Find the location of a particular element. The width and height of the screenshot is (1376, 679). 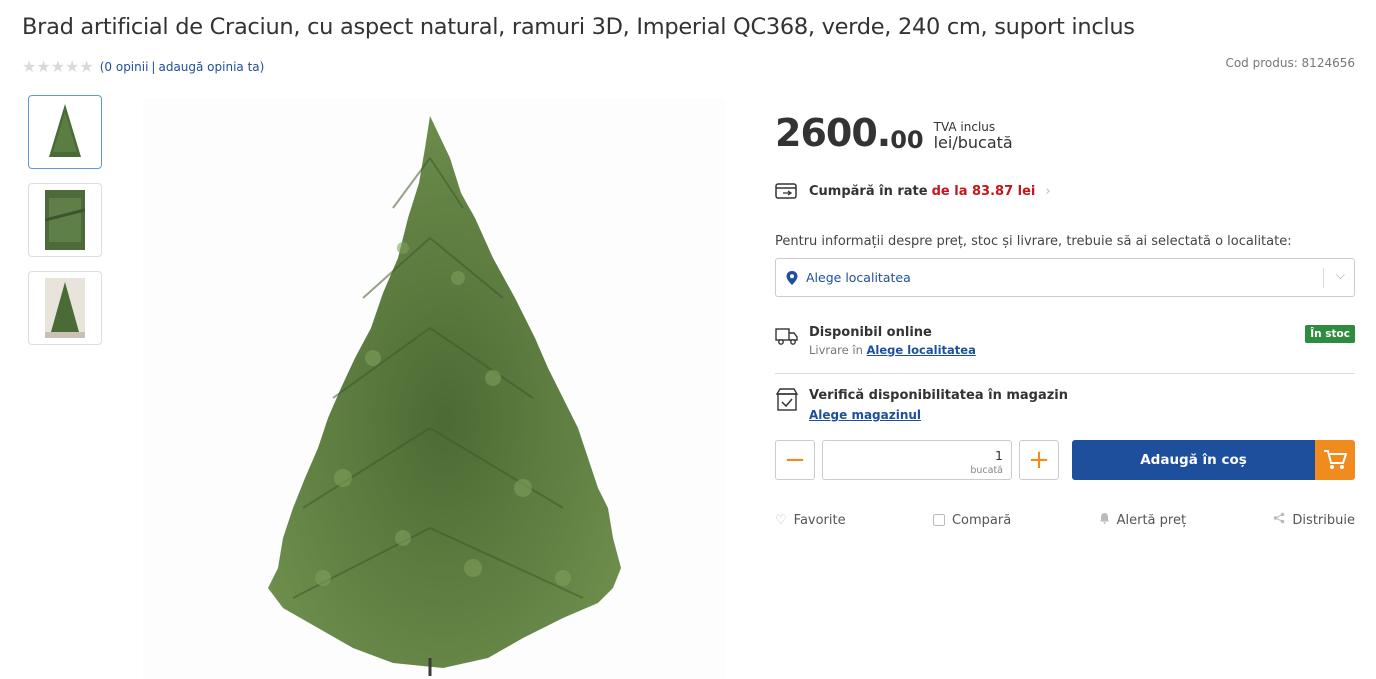

price-alert-label: Alertă preț is located at coordinates (1151, 520).